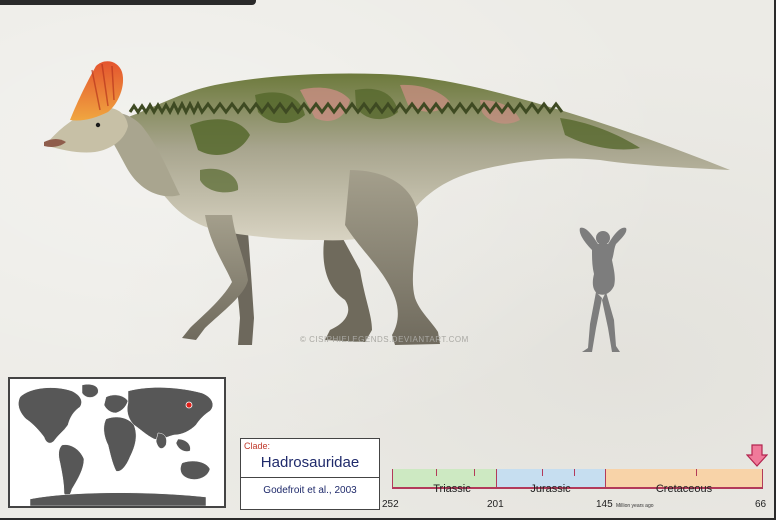 The width and height of the screenshot is (776, 520). Describe the element at coordinates (310, 462) in the screenshot. I see `clade-name: Hadrosauridae` at that location.